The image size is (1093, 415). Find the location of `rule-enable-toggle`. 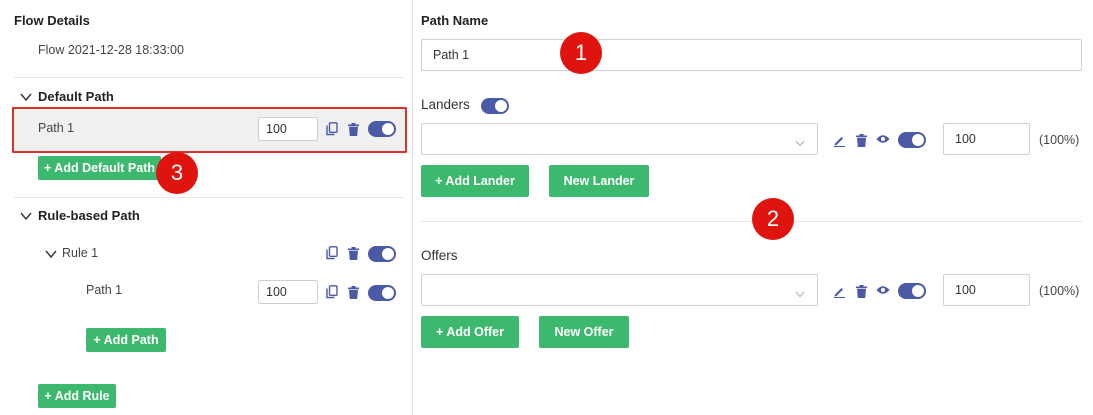

rule-enable-toggle is located at coordinates (382, 254).